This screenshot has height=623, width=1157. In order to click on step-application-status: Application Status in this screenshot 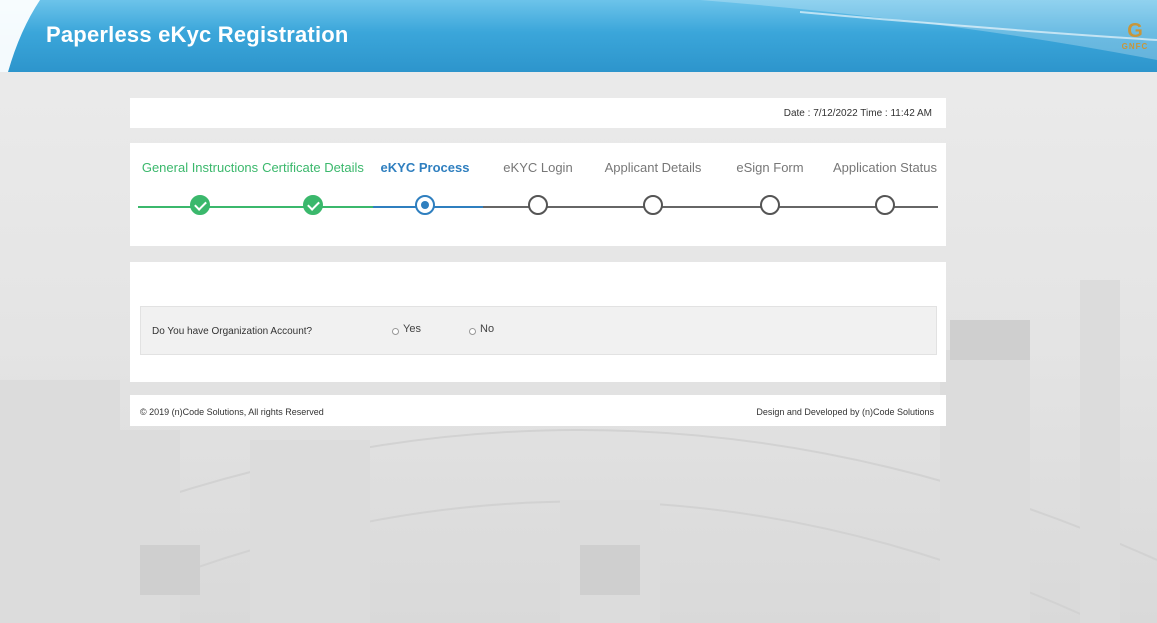, I will do `click(885, 187)`.